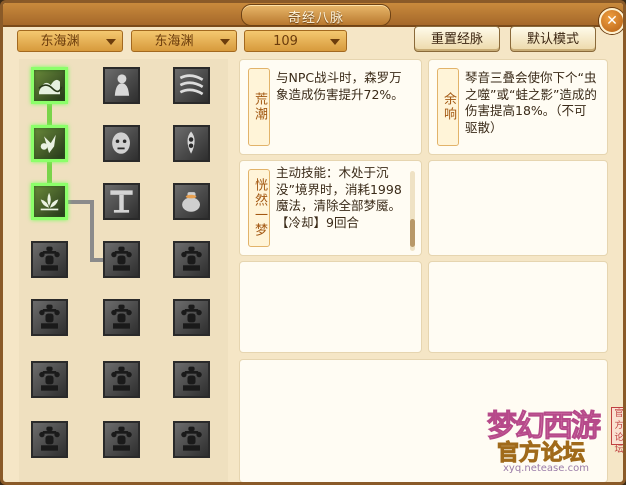  I want to click on skill-description: 琴音三叠会使你下个“虫之噬”或“蛙之影”造成的伤害提高18%。（不可驱散）, so click(531, 102).